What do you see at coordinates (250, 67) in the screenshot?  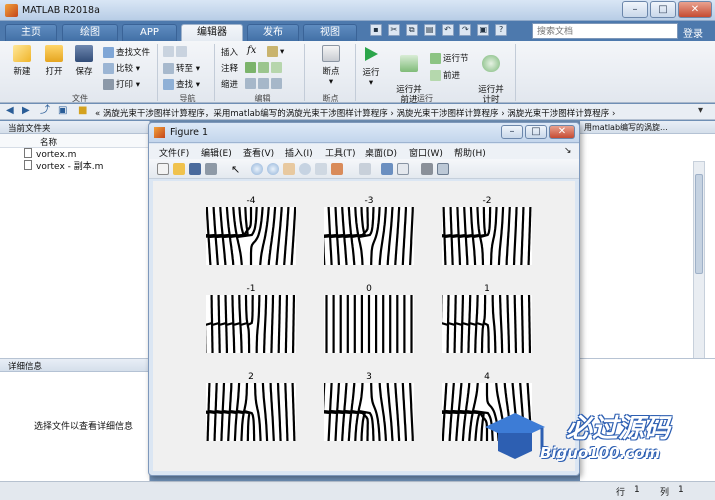 I see `percent-comment-icon` at bounding box center [250, 67].